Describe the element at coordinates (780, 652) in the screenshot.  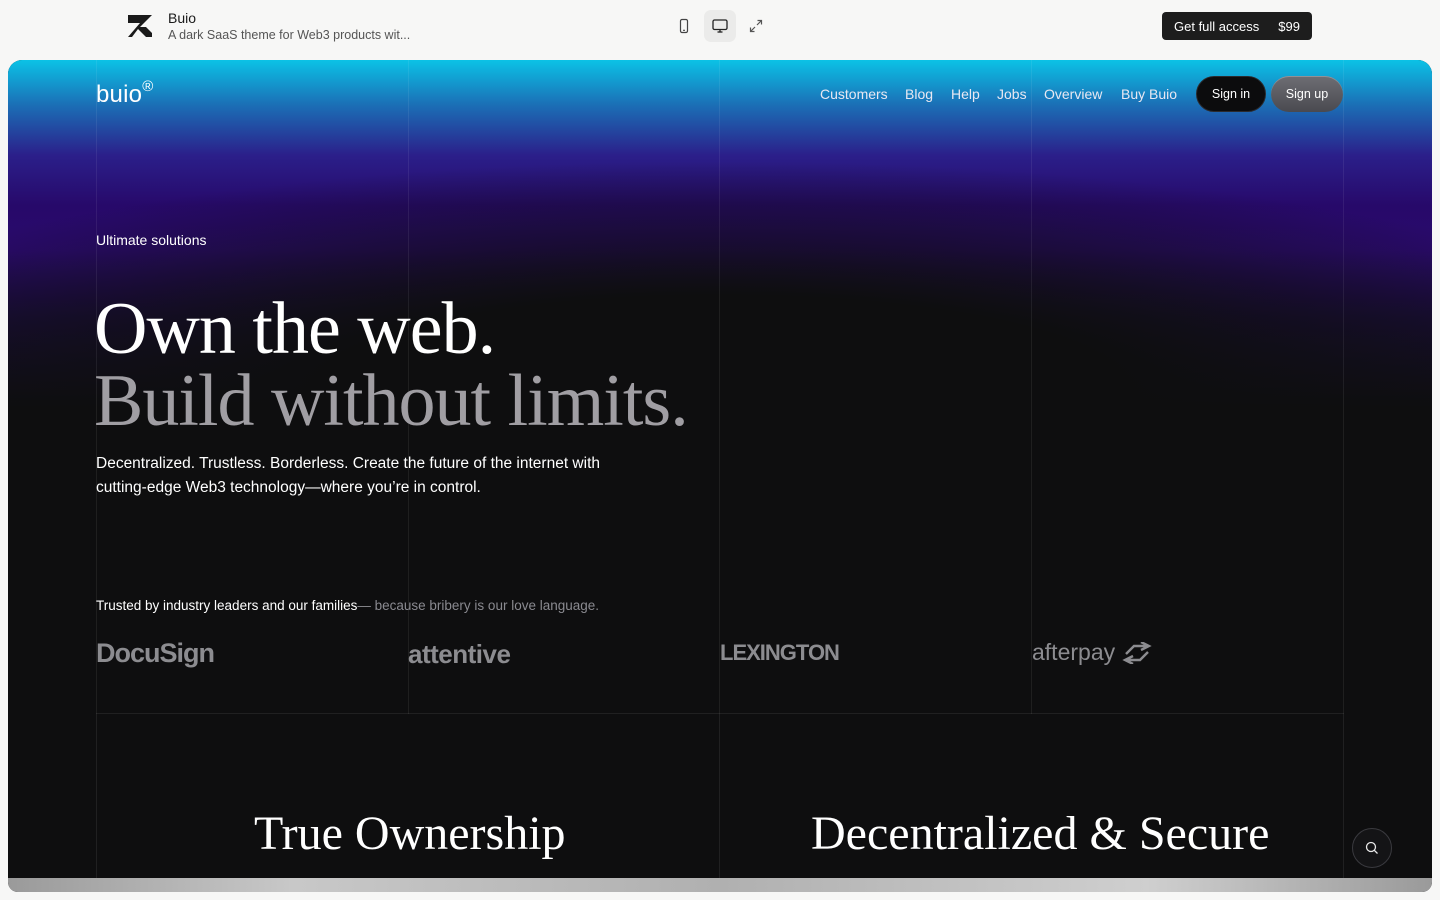
I see `lexington-logo: LEXINGTON` at that location.